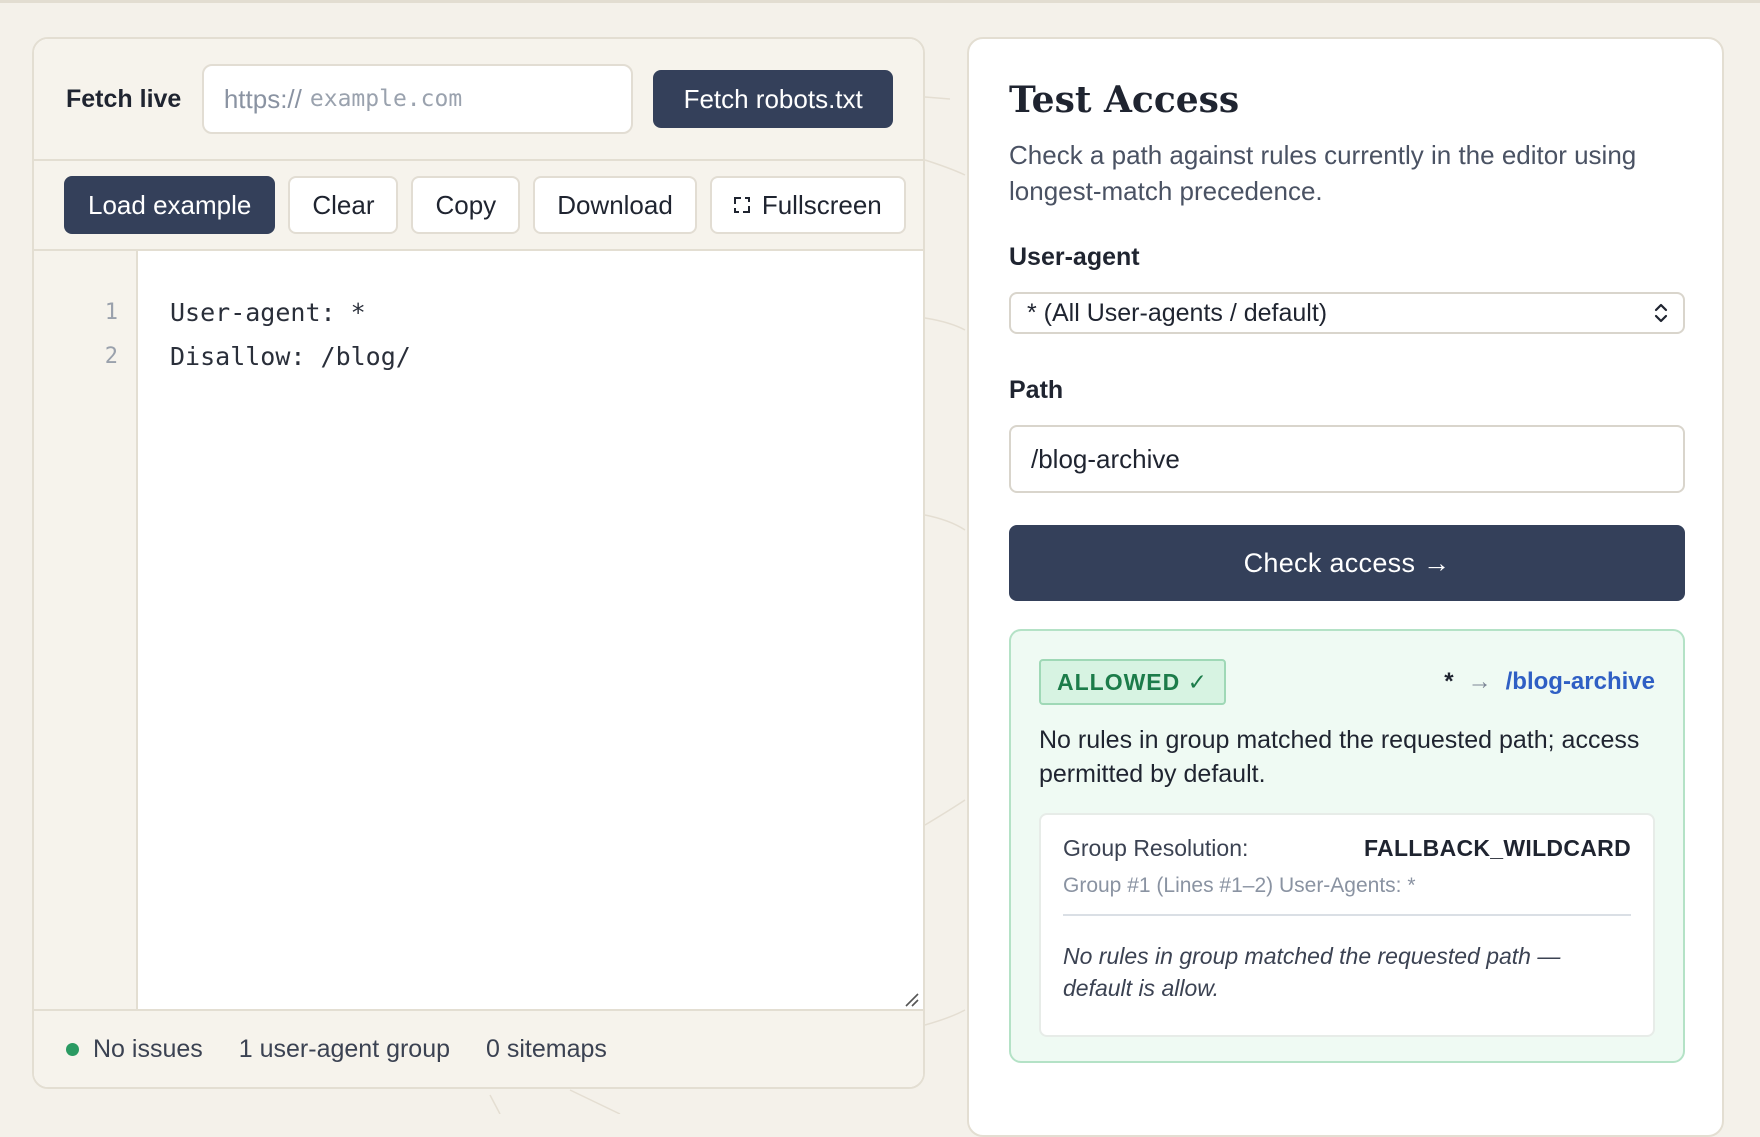 This screenshot has height=1137, width=1760. Describe the element at coordinates (1347, 563) in the screenshot. I see `check-access-button: Check access →` at that location.